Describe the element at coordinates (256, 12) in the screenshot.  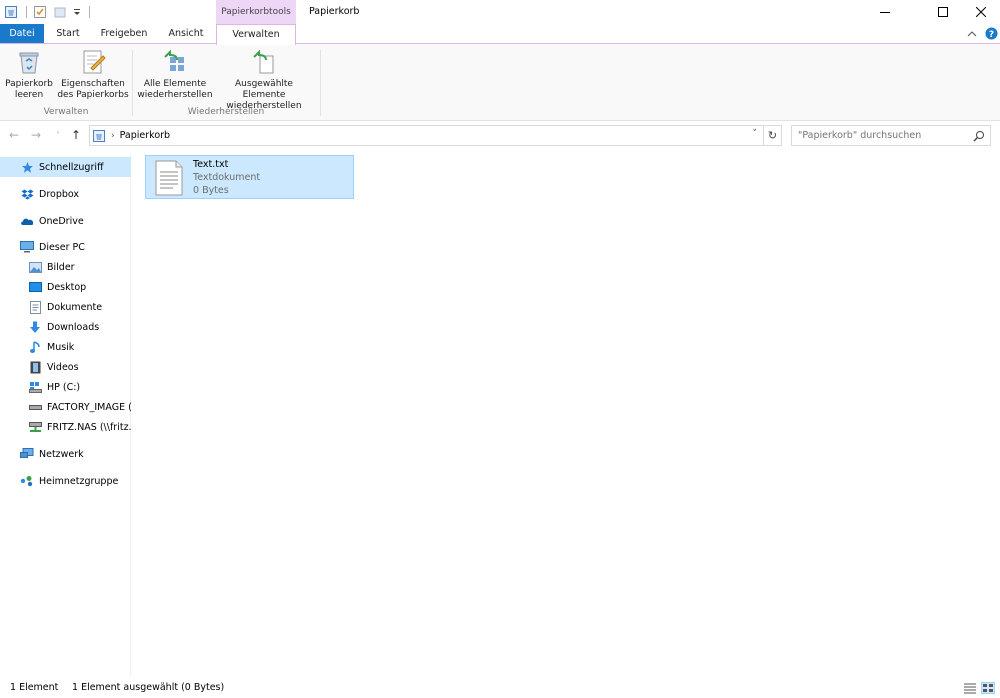
I see `context-tab-group-label: Papierkorbtools` at that location.